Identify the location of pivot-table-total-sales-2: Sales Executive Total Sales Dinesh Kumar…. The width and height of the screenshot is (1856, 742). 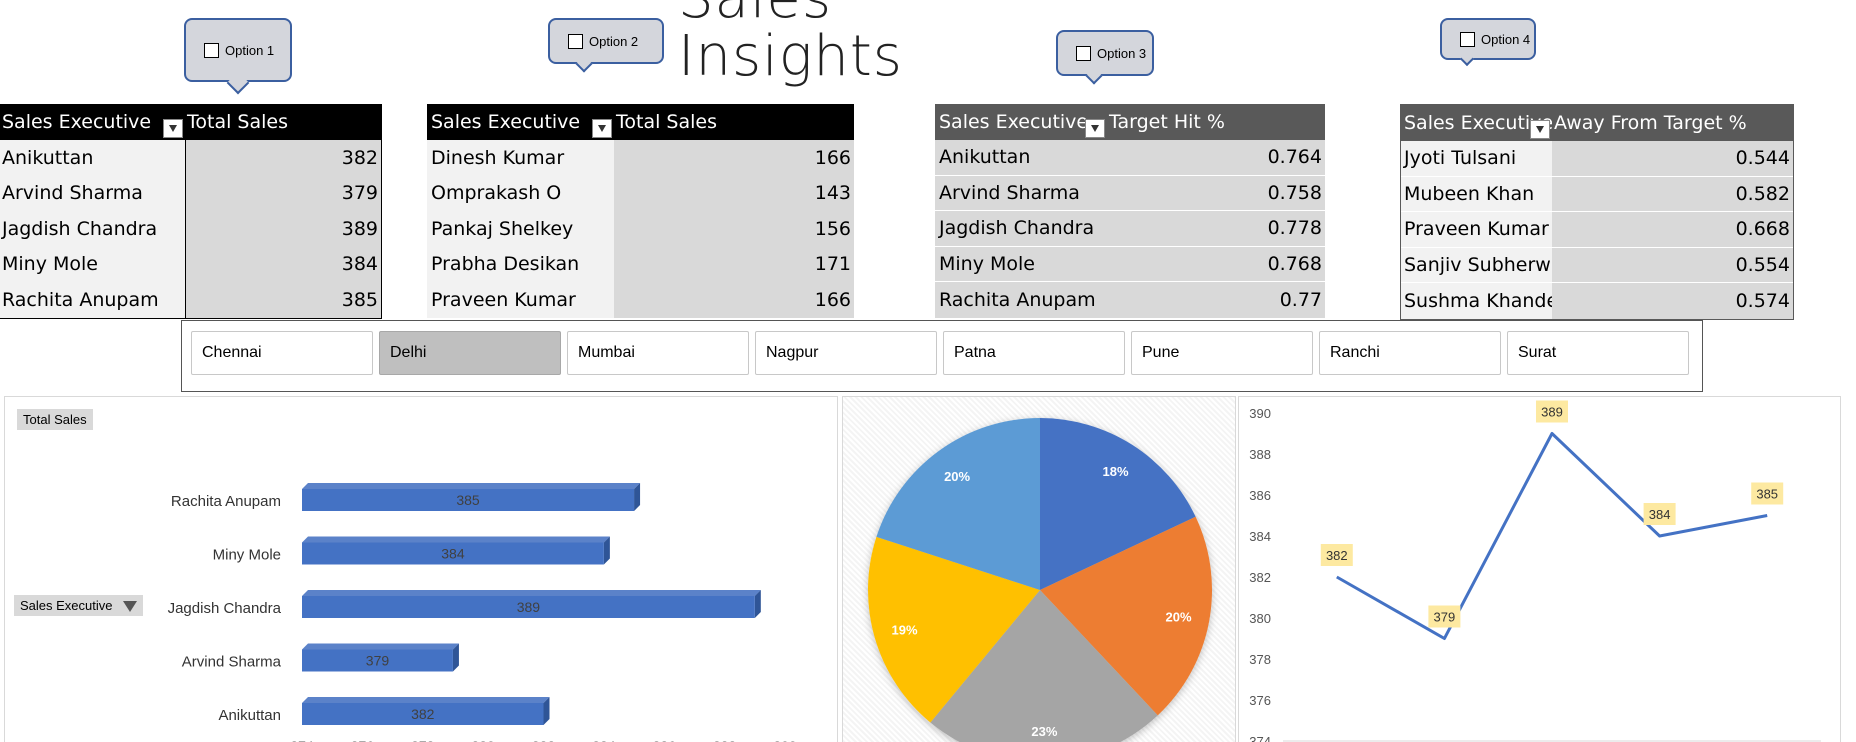
(640, 211).